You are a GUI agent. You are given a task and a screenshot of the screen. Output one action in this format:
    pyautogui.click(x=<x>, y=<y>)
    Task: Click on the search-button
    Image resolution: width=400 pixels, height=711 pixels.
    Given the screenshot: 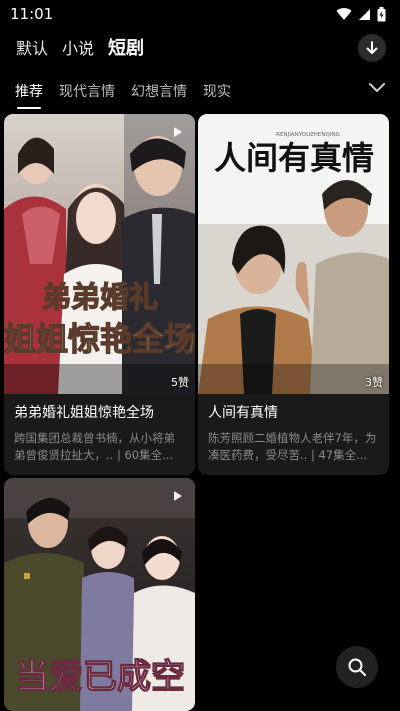 What is the action you would take?
    pyautogui.click(x=357, y=667)
    